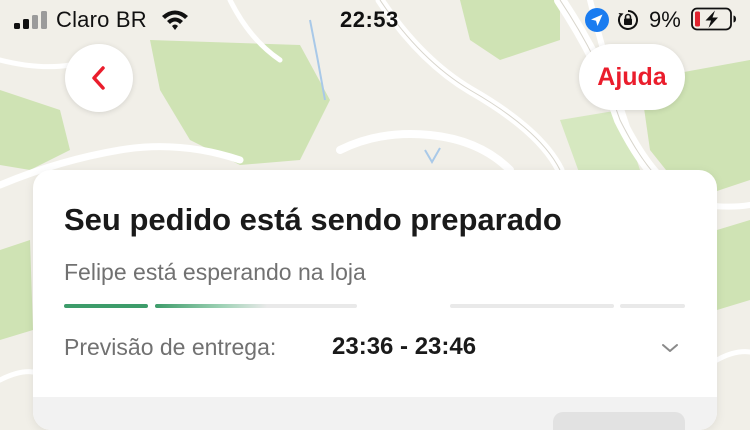 Image resolution: width=750 pixels, height=430 pixels. Describe the element at coordinates (170, 347) in the screenshot. I see `delivery-estimate-label: Previsão de entrega:` at that location.